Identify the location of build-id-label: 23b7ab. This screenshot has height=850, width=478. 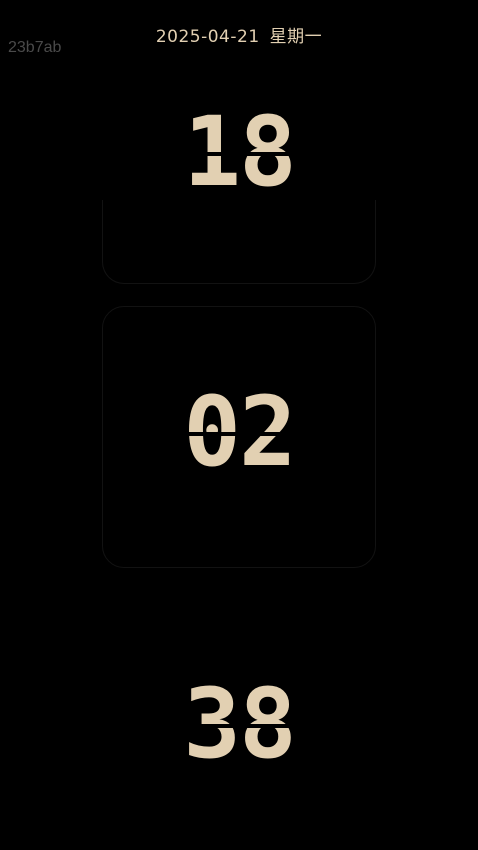
(35, 47).